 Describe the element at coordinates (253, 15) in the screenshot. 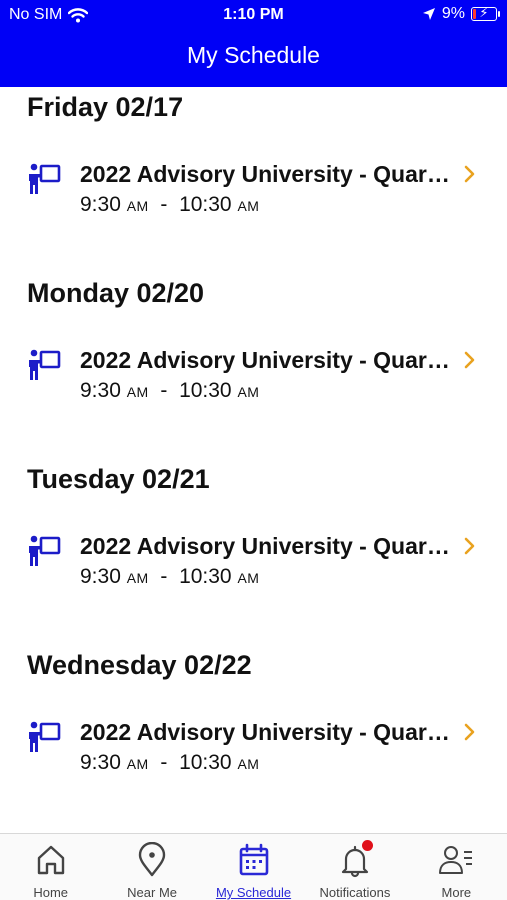

I see `status-bar: No SIM 1:10 PM 9% ⚡` at that location.